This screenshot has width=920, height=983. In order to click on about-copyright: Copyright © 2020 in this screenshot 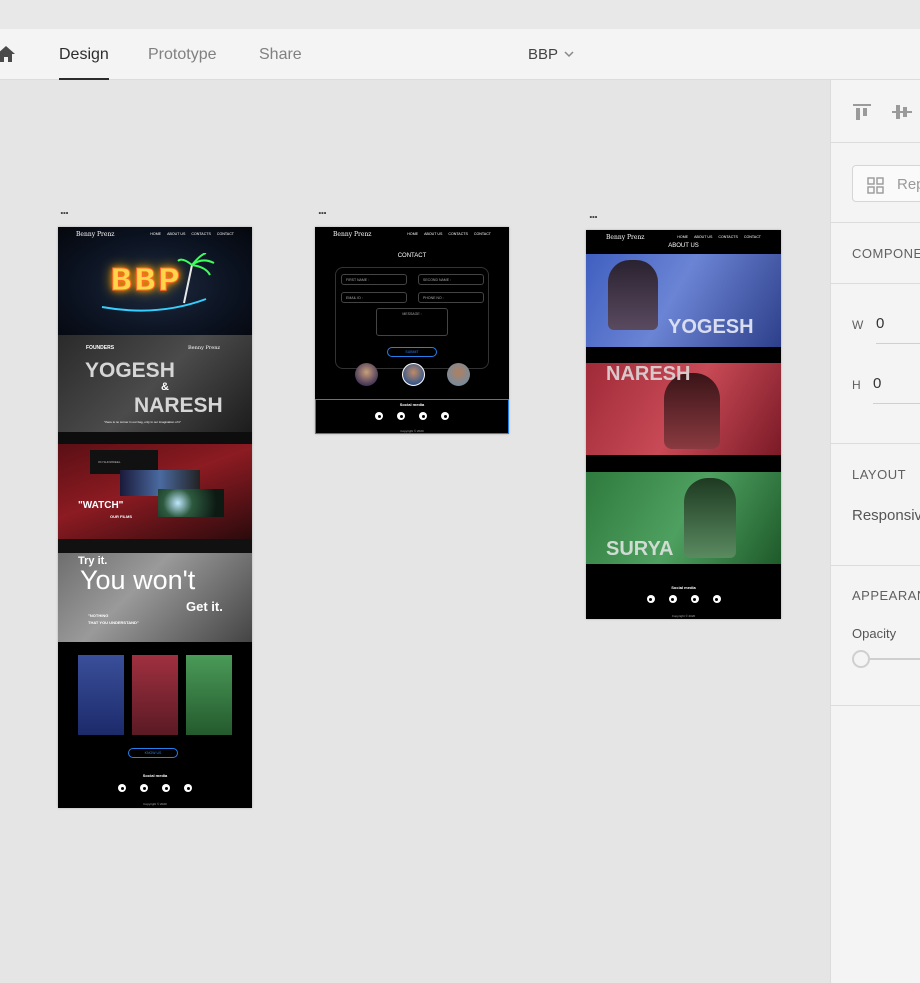, I will do `click(683, 616)`.